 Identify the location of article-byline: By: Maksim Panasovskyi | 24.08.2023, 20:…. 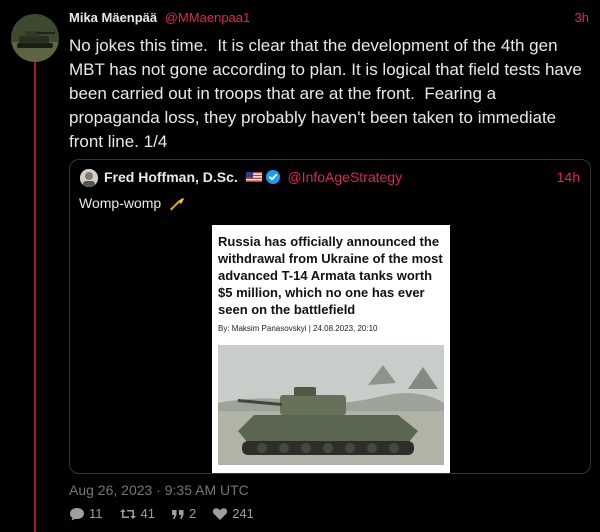
(298, 328).